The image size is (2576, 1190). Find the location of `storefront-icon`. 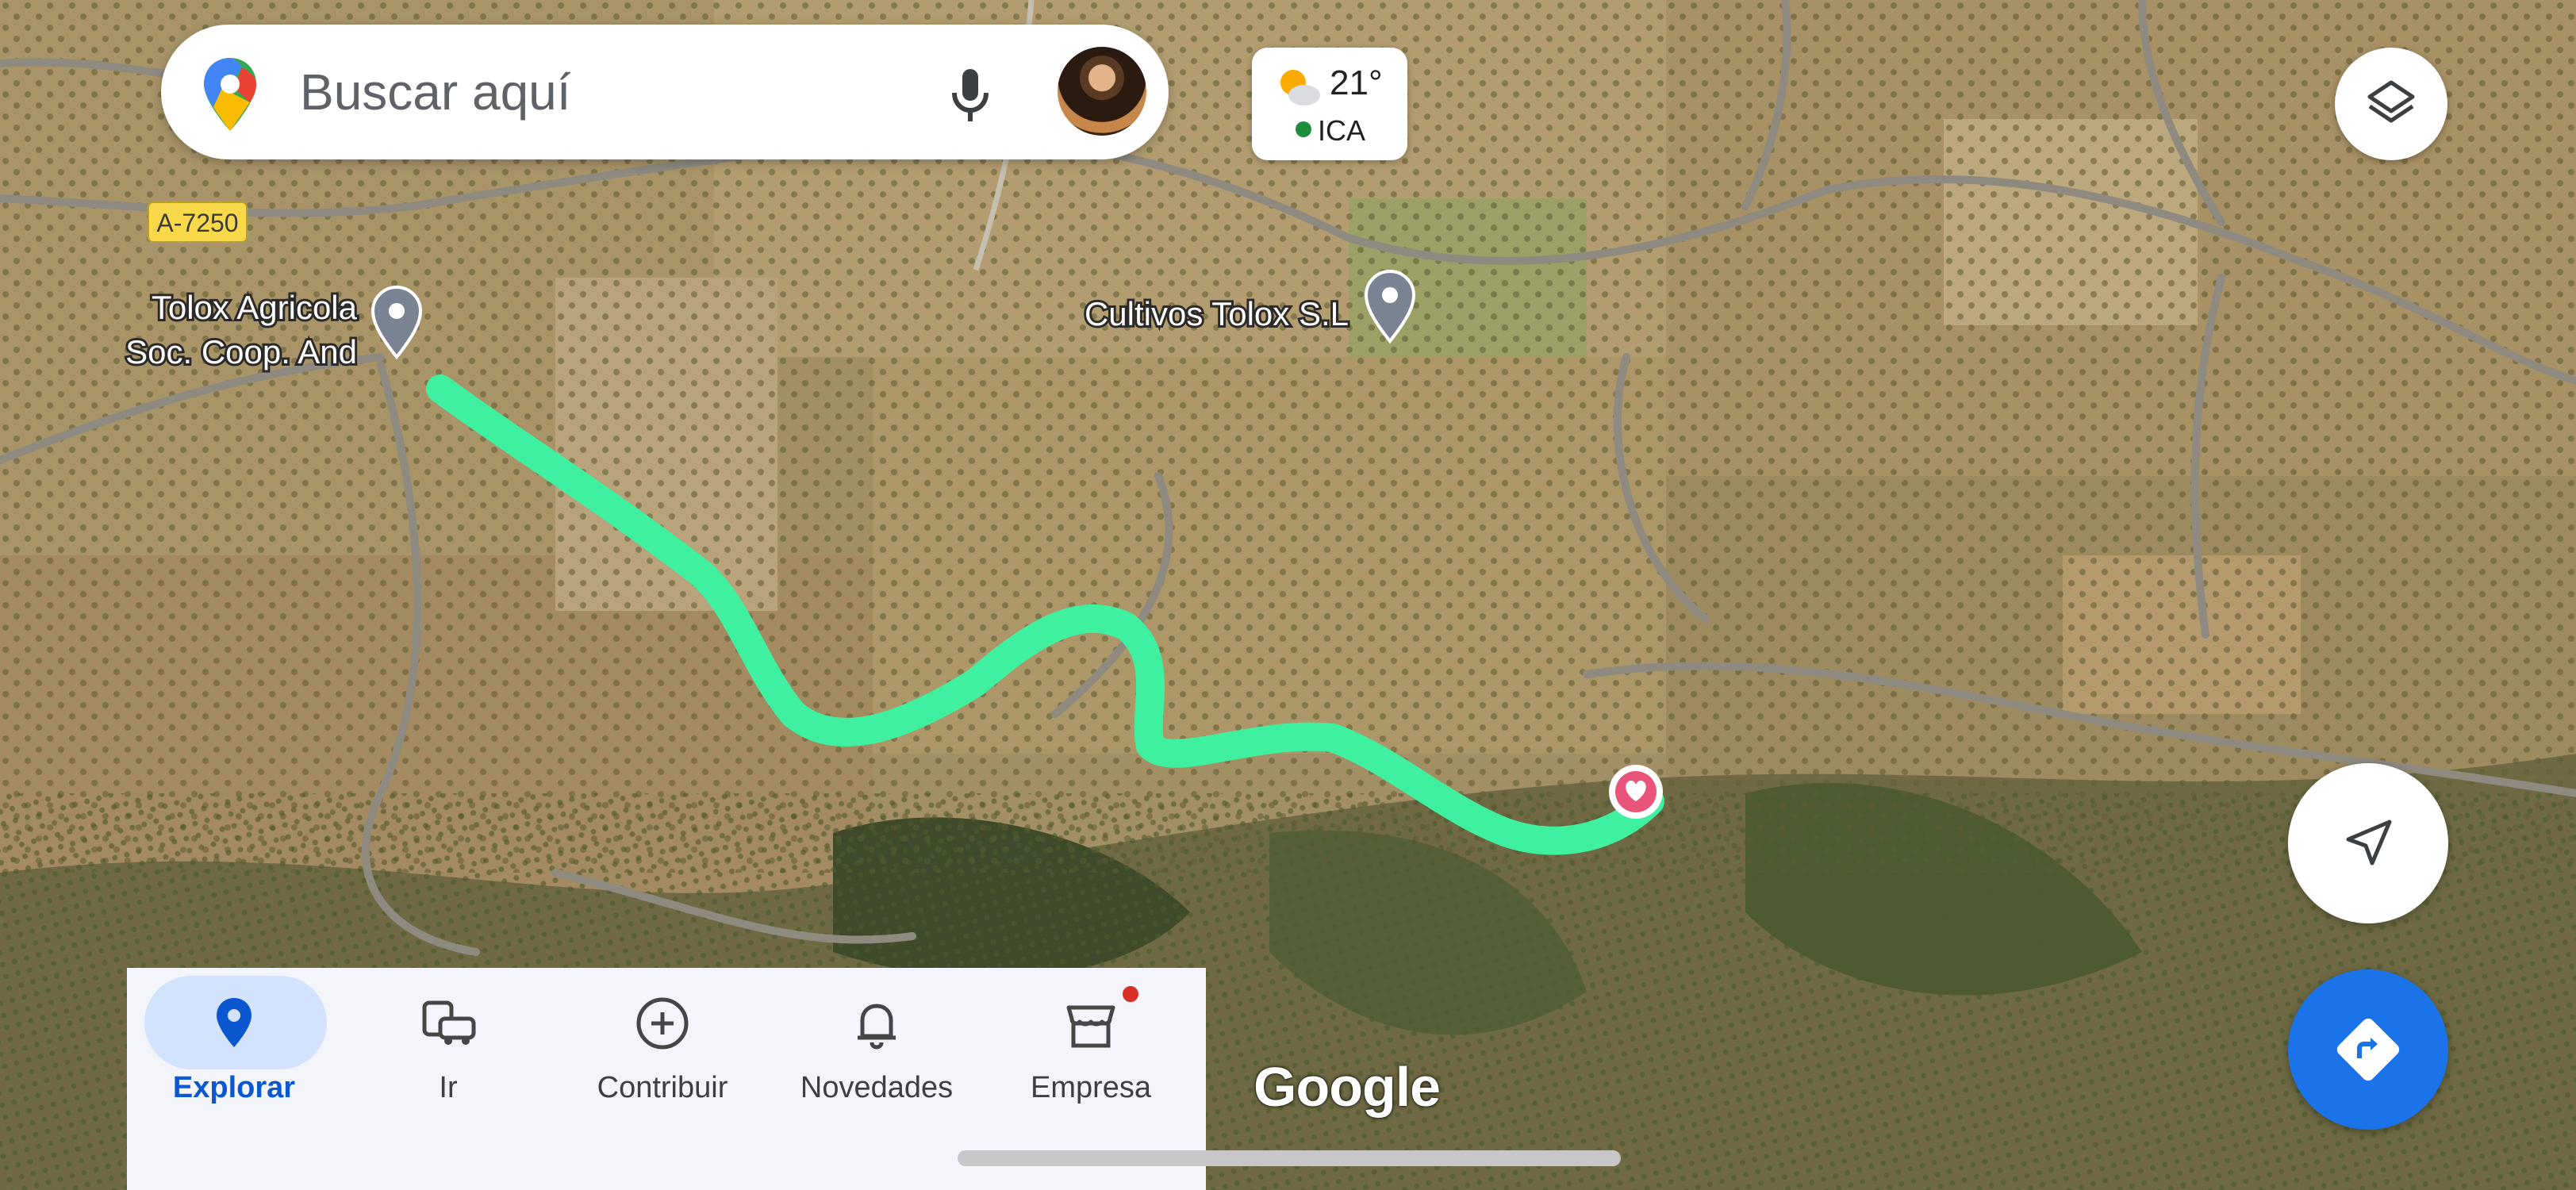

storefront-icon is located at coordinates (1090, 1026).